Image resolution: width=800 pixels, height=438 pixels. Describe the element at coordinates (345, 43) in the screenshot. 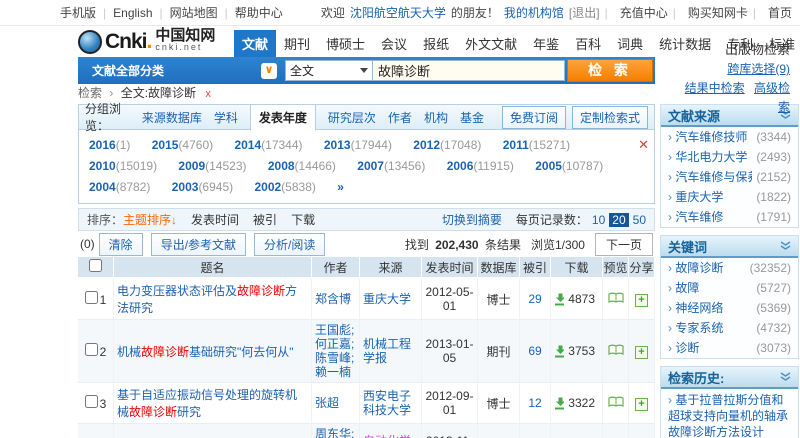

I see `nav-tab-boshuoshi: 博硕士` at that location.